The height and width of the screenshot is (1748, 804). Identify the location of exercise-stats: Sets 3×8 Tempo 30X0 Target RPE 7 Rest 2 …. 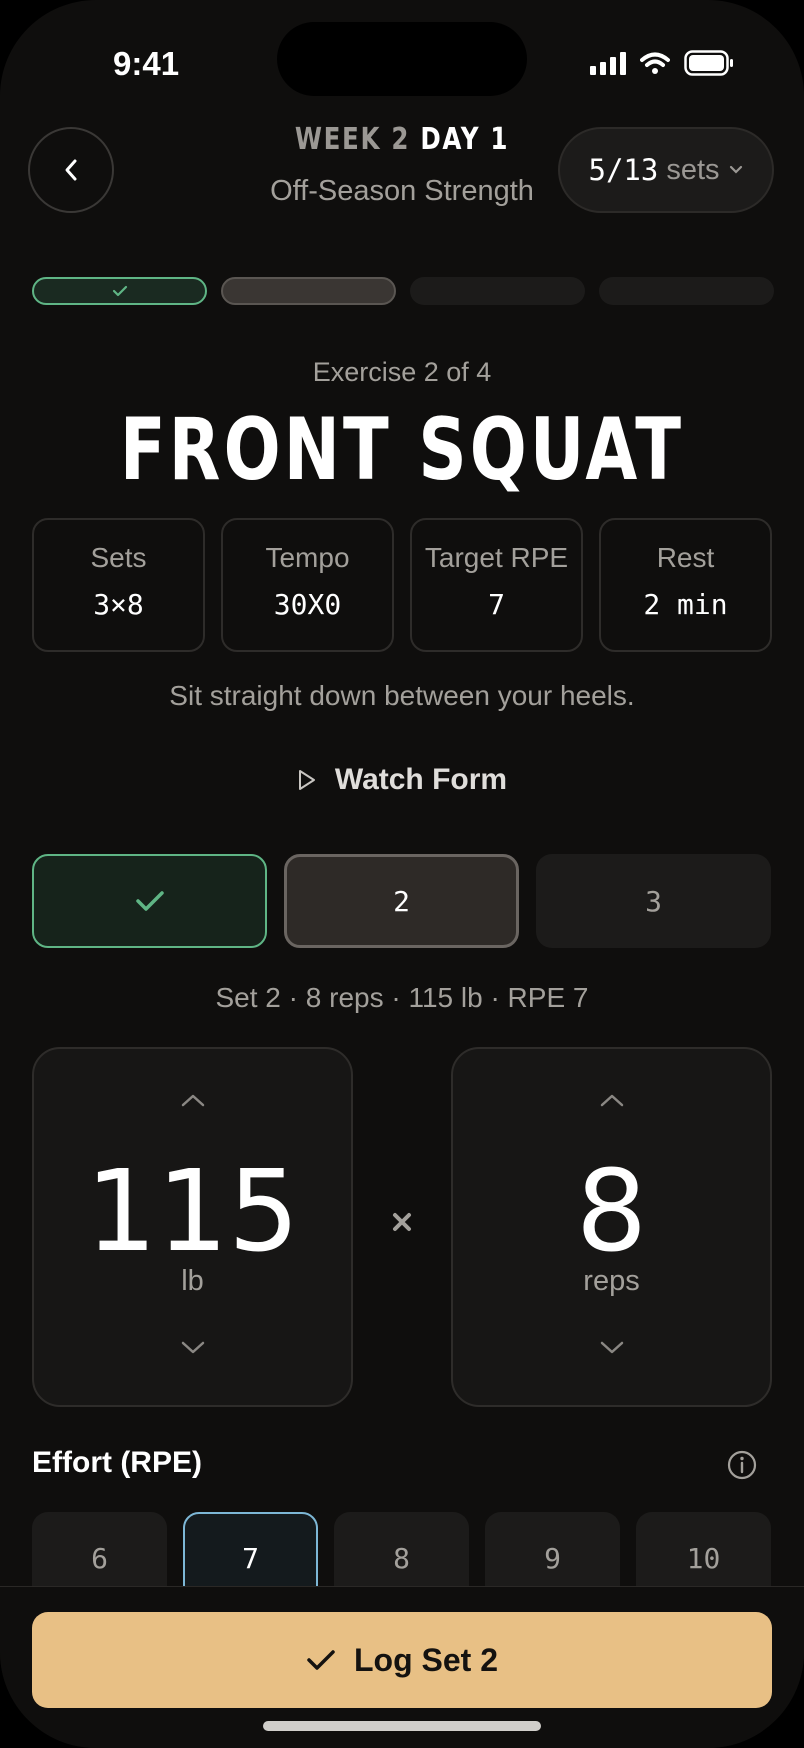
(402, 585).